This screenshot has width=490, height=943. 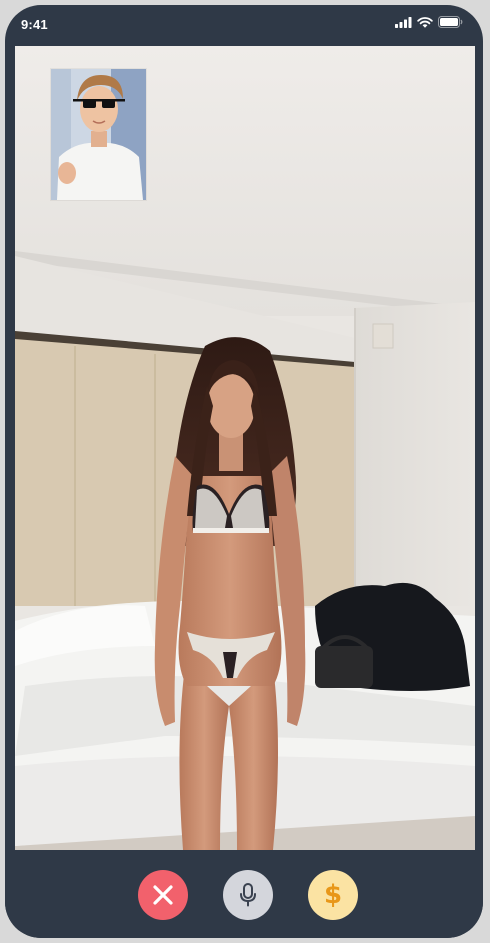 What do you see at coordinates (425, 22) in the screenshot?
I see `wifi-icon` at bounding box center [425, 22].